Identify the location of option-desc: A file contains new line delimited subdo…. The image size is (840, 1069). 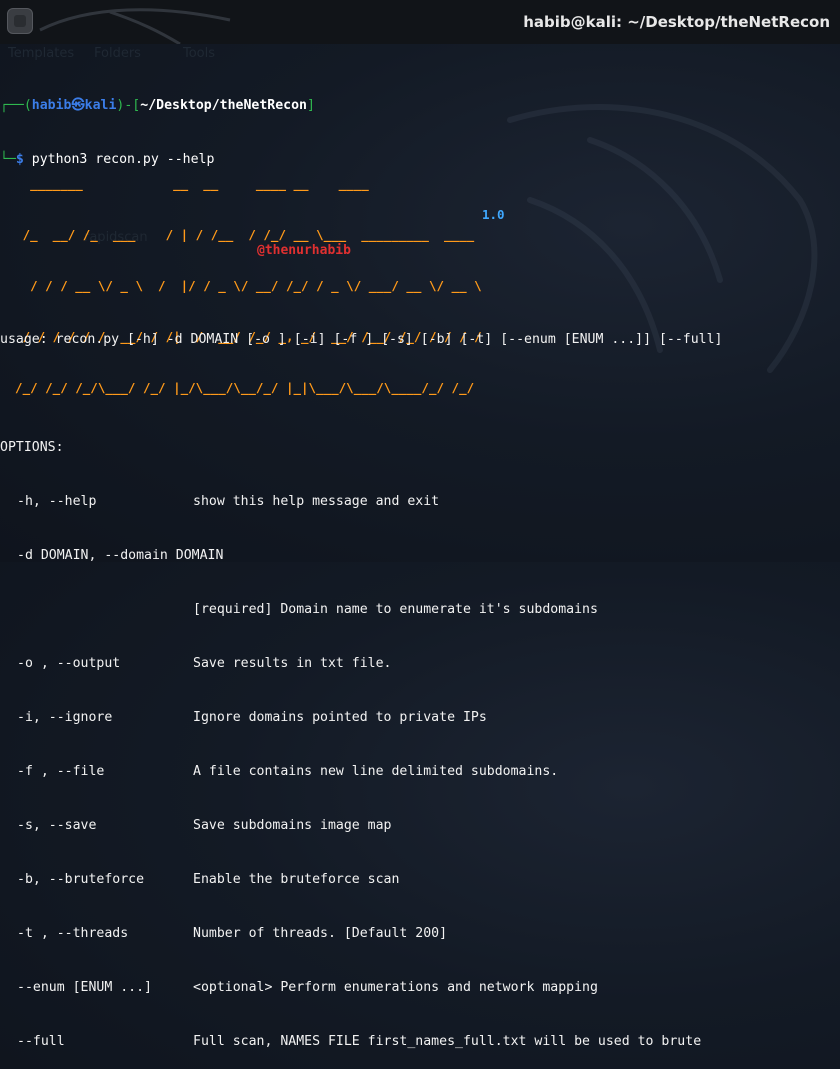
(376, 771).